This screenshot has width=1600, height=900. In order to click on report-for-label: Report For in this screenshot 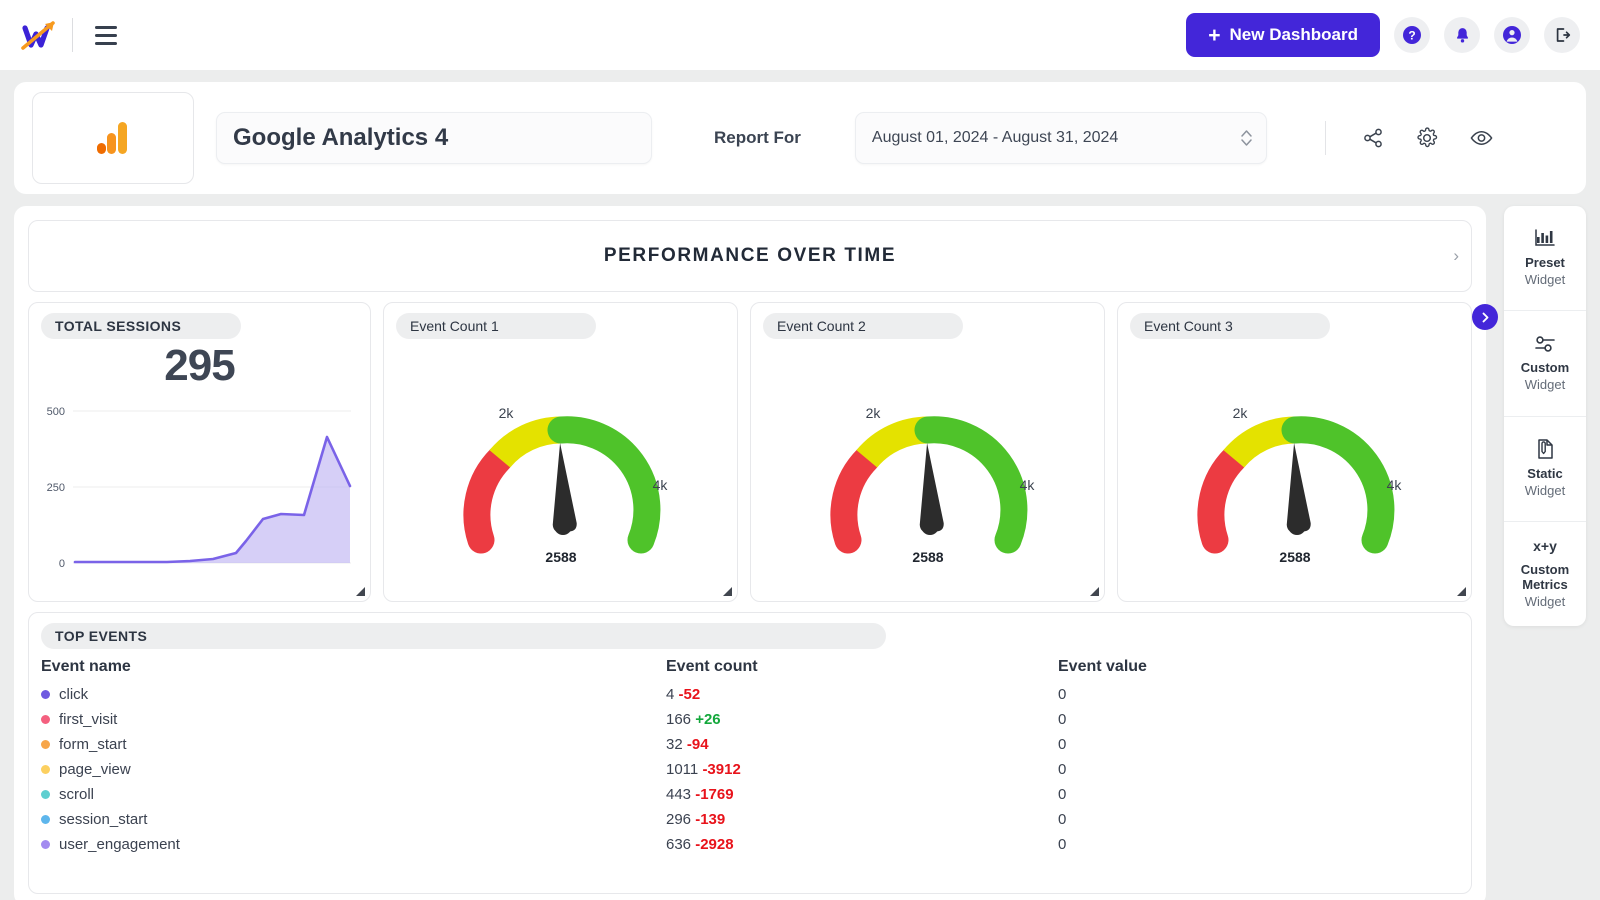, I will do `click(757, 137)`.